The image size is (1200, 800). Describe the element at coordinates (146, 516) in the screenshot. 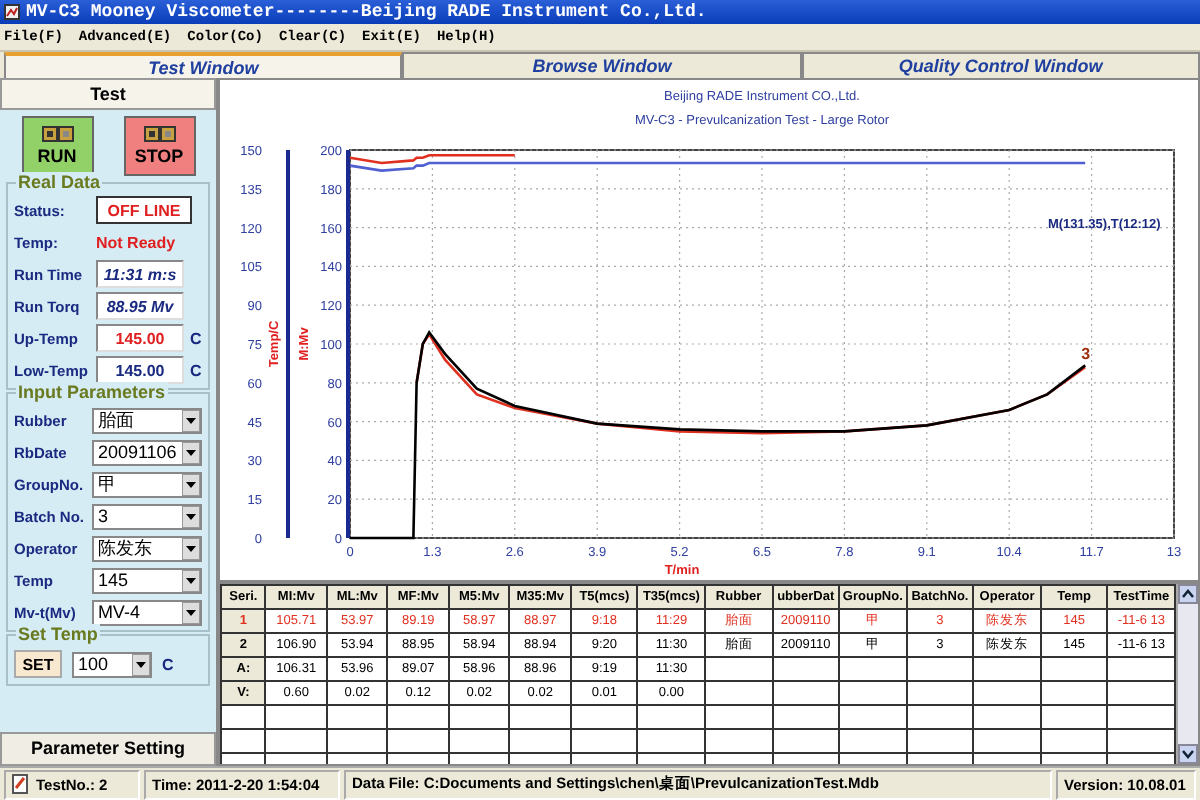

I see `dropdown: 3` at that location.